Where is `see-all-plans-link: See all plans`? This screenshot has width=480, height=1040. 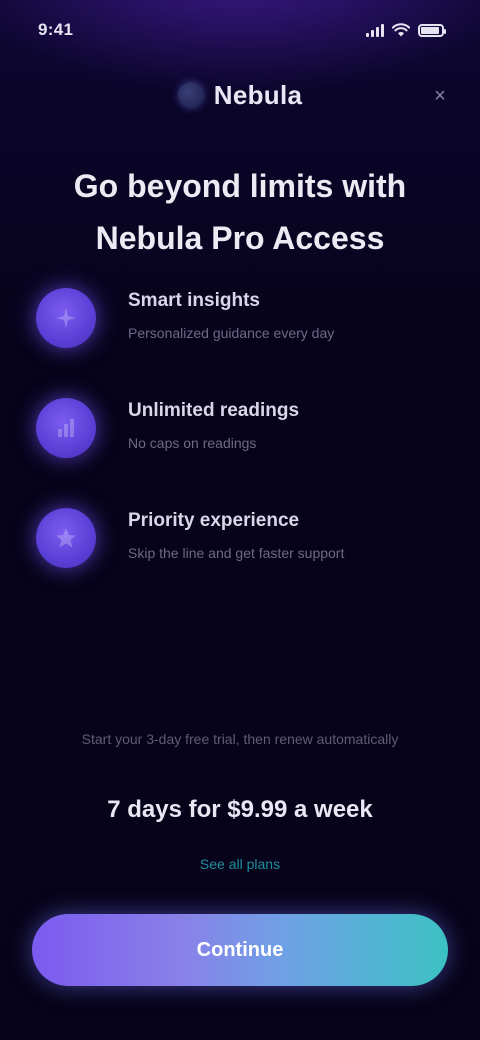 see-all-plans-link: See all plans is located at coordinates (240, 864).